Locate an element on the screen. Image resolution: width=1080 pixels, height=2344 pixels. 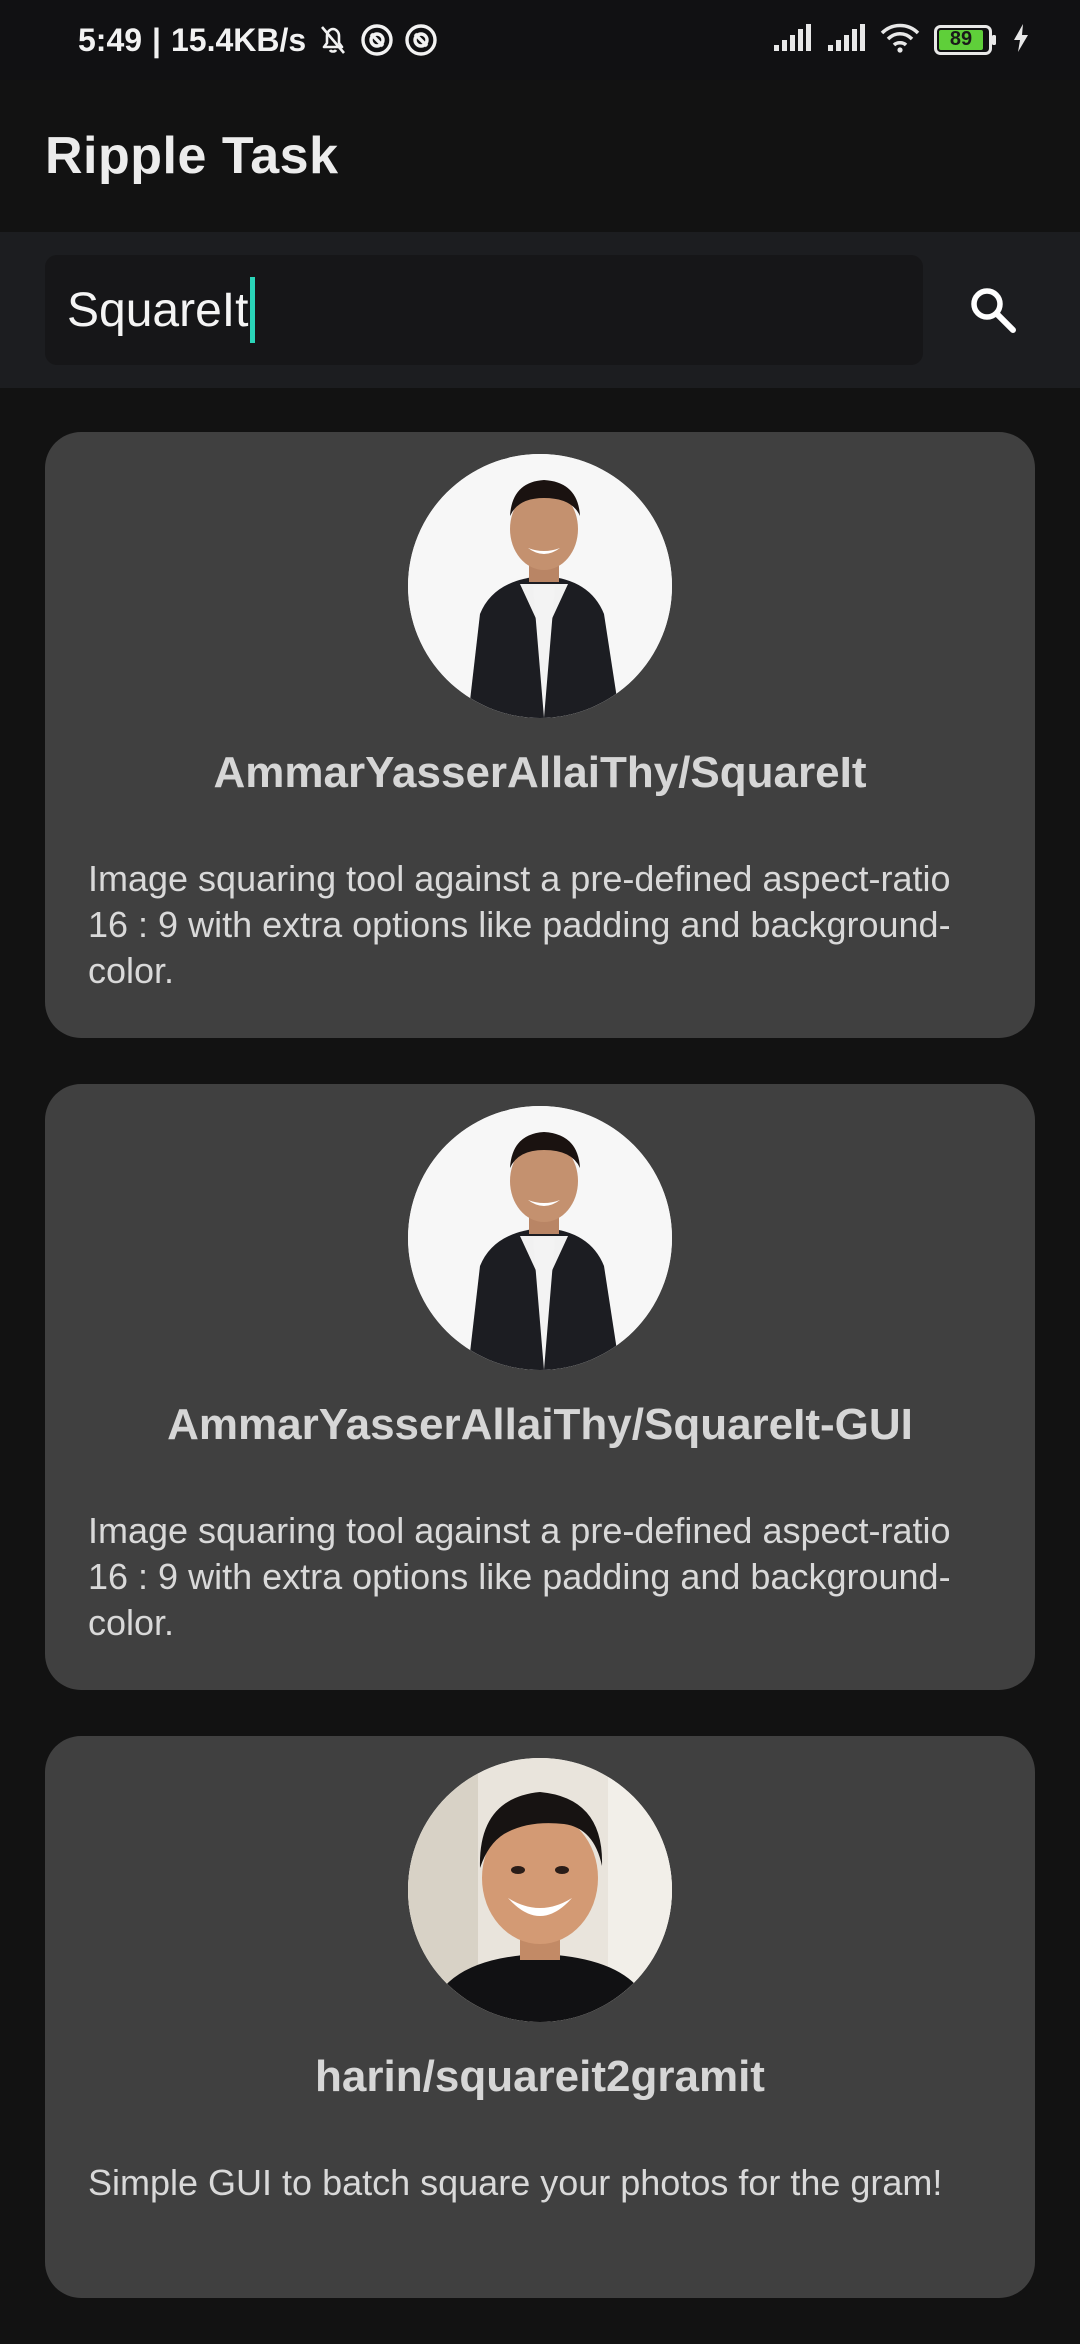
search-button is located at coordinates (993, 310).